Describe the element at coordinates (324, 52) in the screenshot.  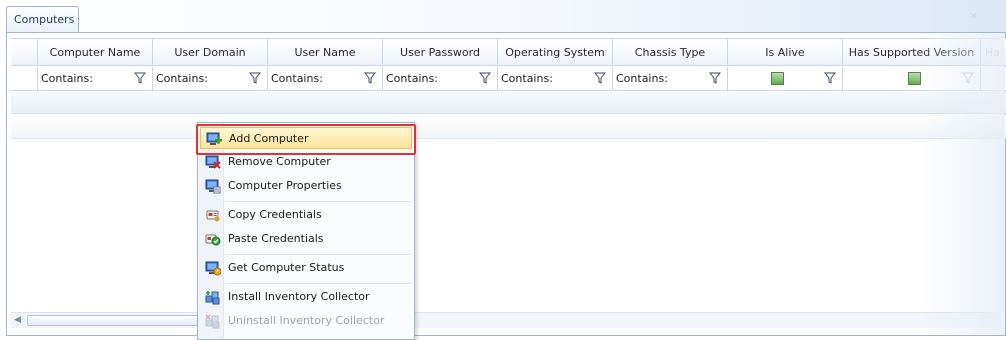
I see `column-header-user-name: User Name` at that location.